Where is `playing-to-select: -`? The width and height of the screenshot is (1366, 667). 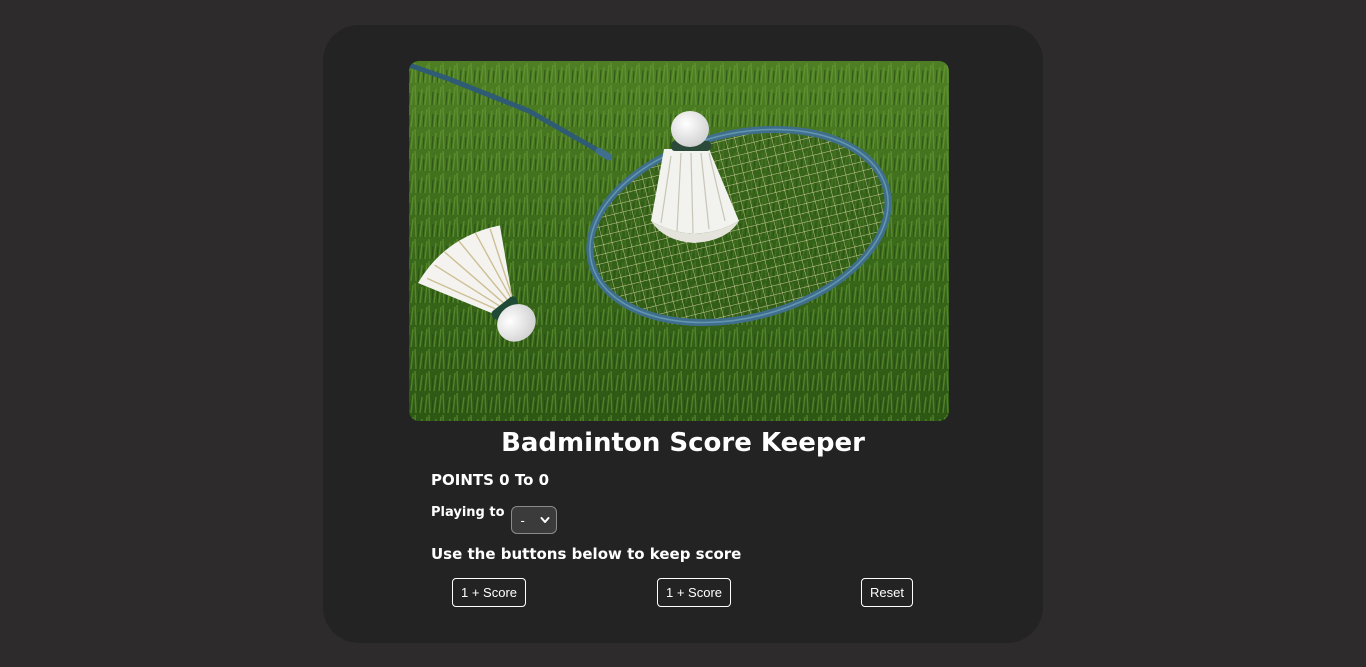
playing-to-select: - is located at coordinates (533, 520).